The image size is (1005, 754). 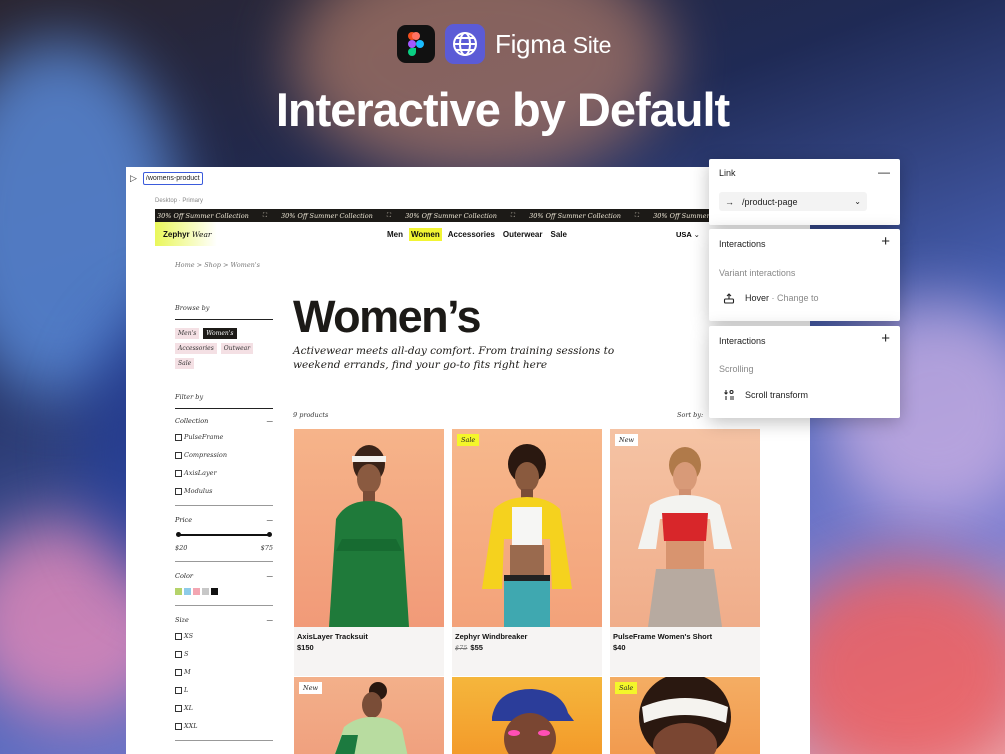 I want to click on price-values: $20 $75, so click(x=224, y=548).